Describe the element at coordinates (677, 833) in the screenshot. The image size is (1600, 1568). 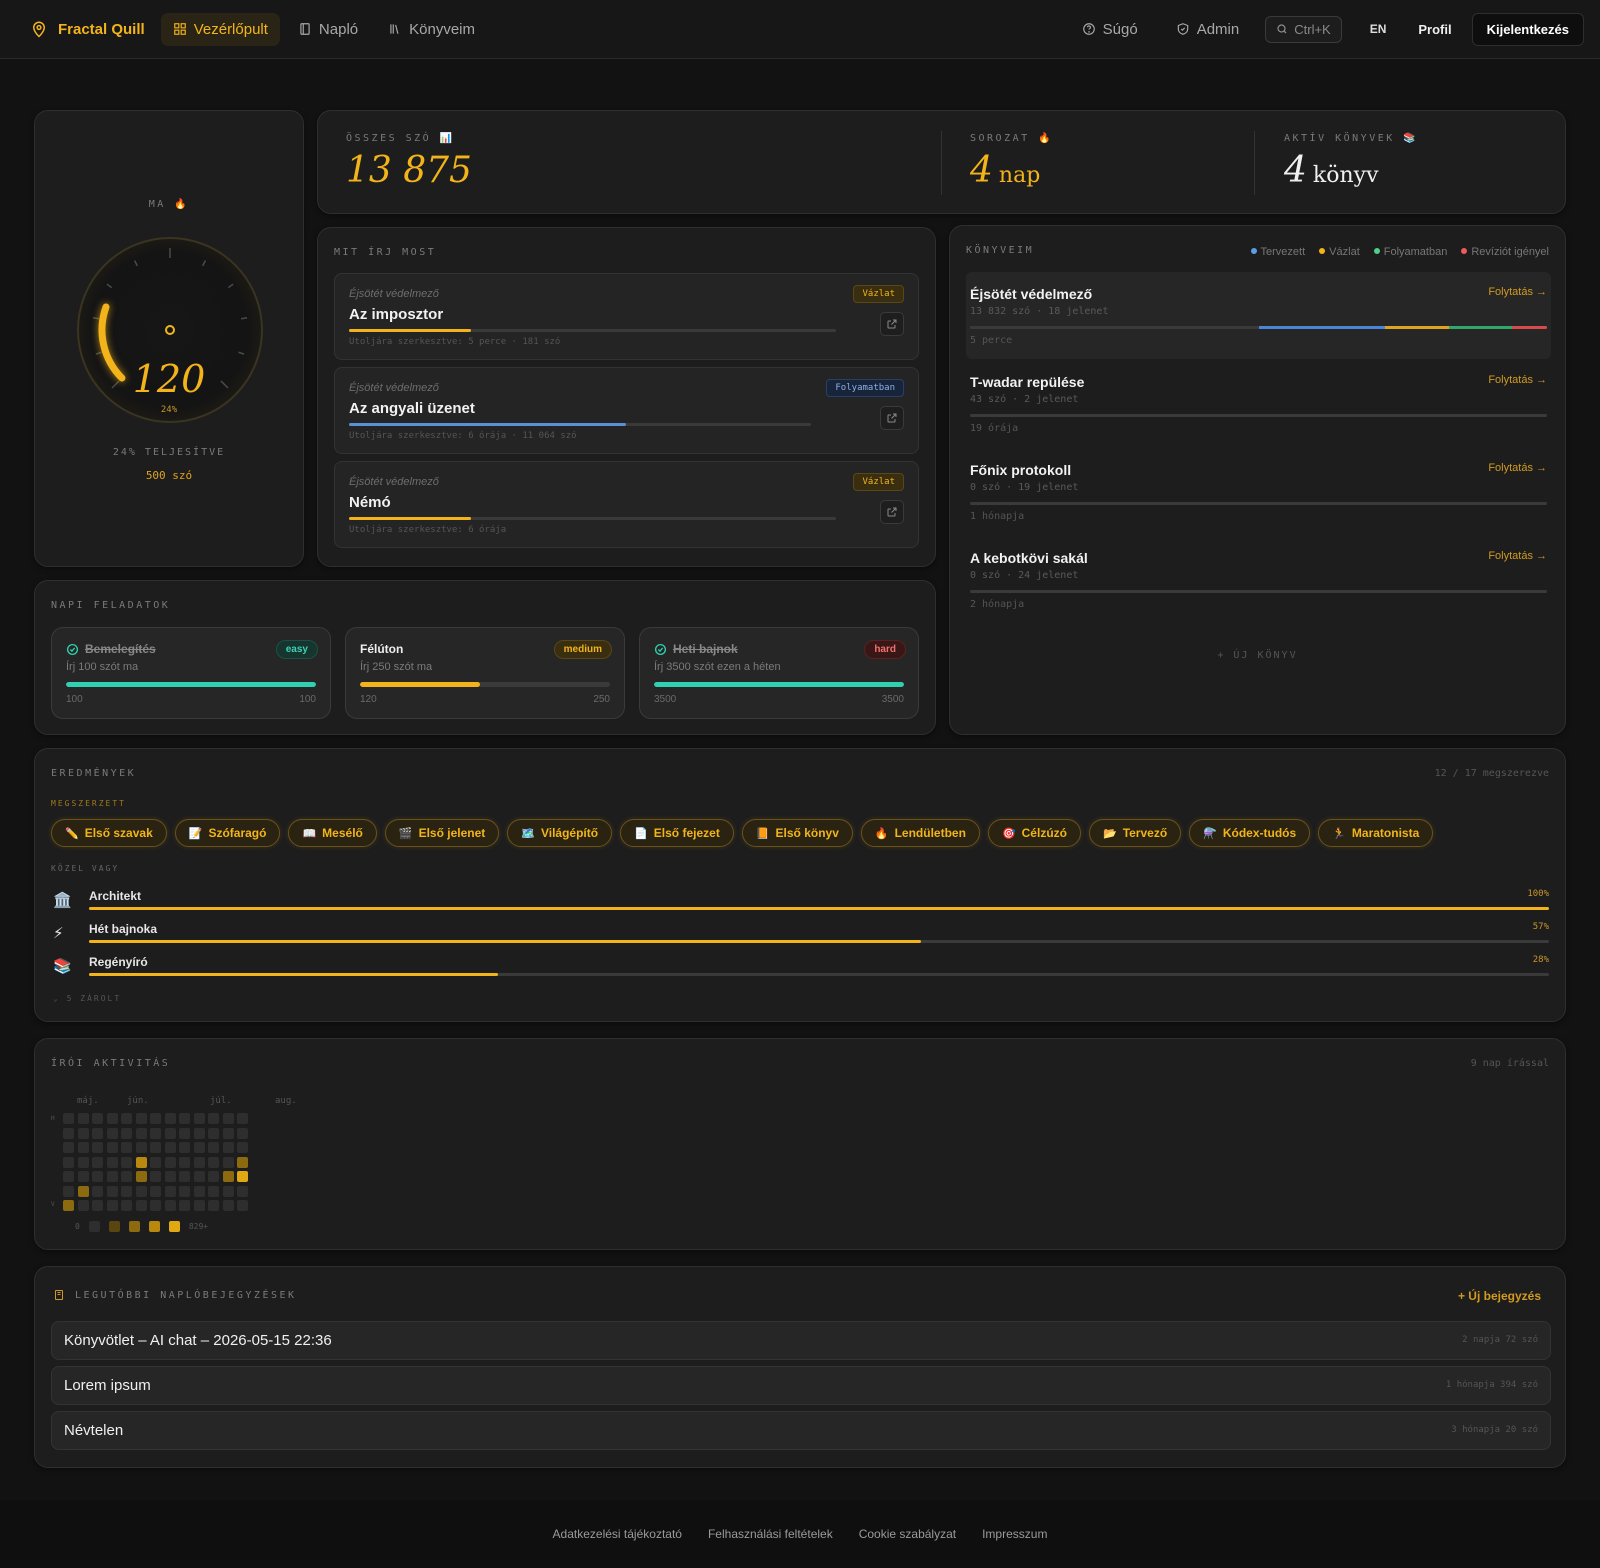
I see `achievement-chip: 📄 Első fejezet` at that location.